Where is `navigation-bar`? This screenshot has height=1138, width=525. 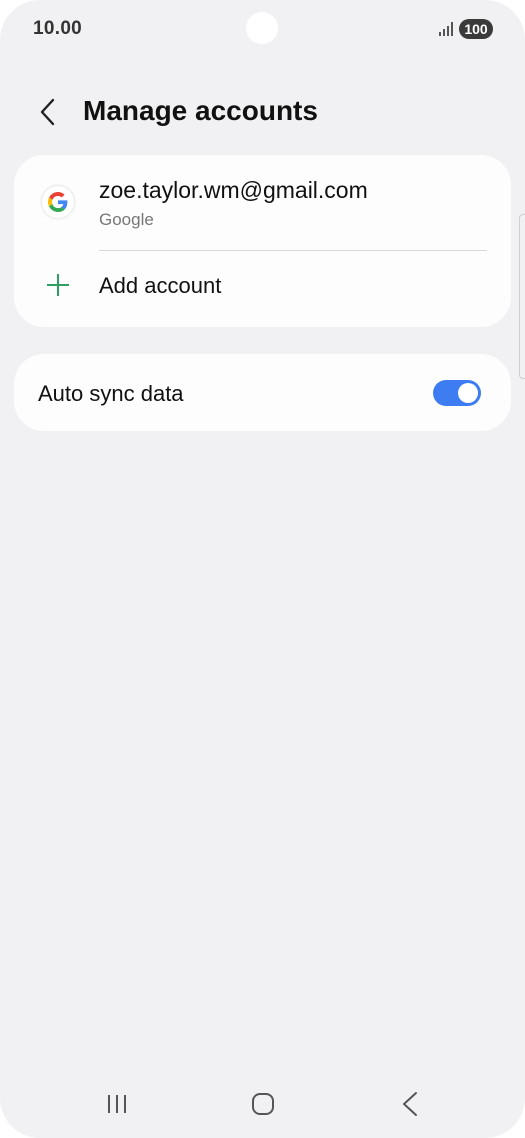
navigation-bar is located at coordinates (262, 1105).